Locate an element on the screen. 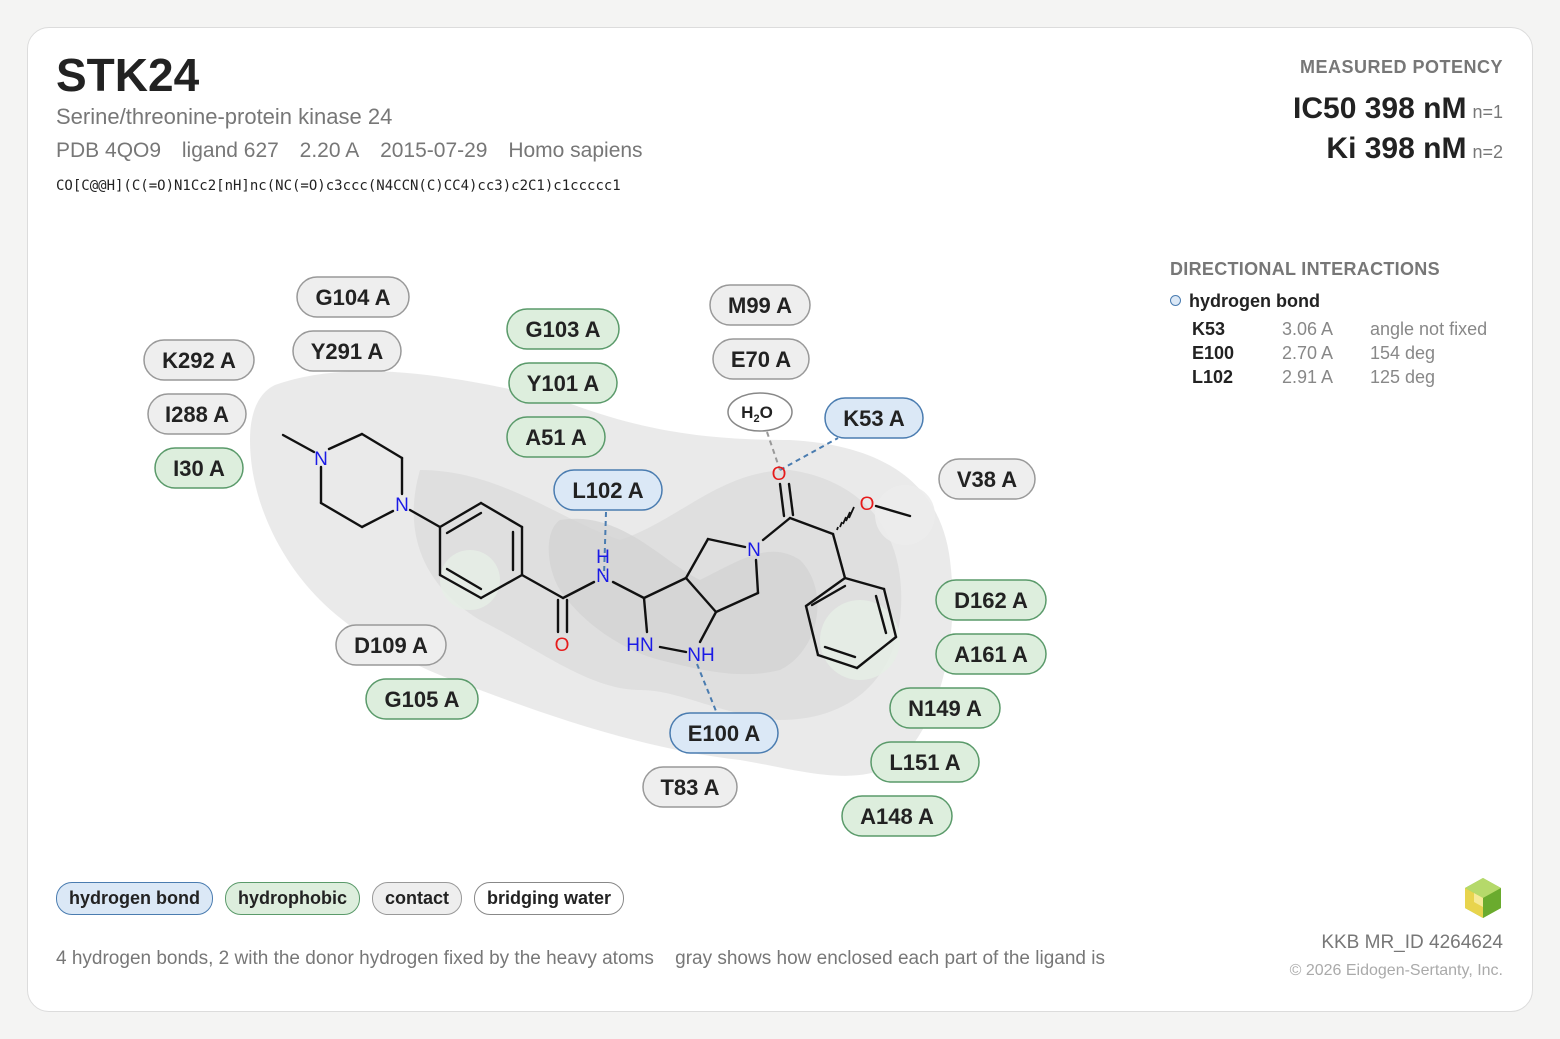  residue-t83: T83 A is located at coordinates (690, 787).